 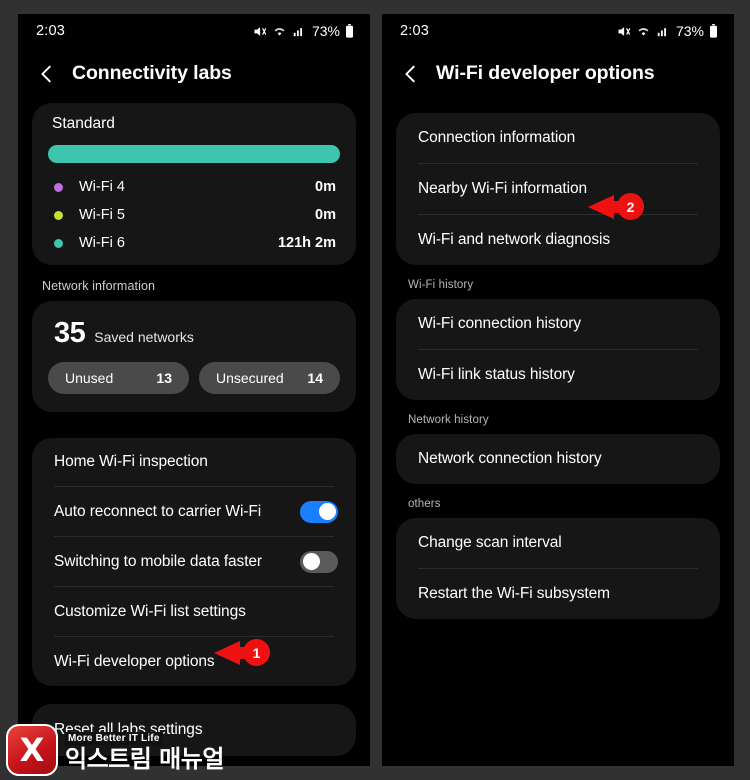 I want to click on list-item-wifi-link-status-history: Wi-Fi link status history, so click(x=558, y=375).